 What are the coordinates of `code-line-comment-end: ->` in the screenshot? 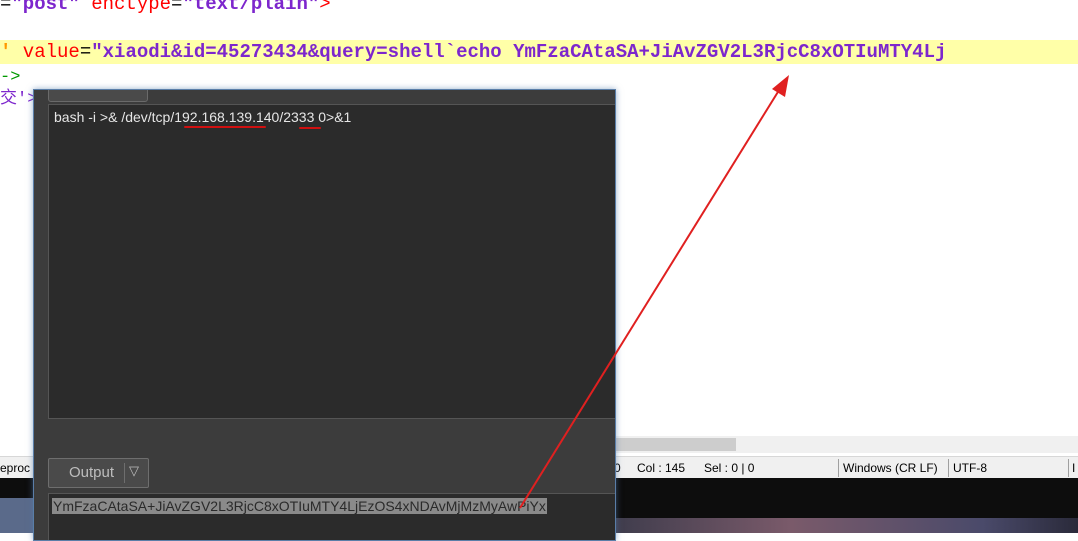 It's located at (10, 77).